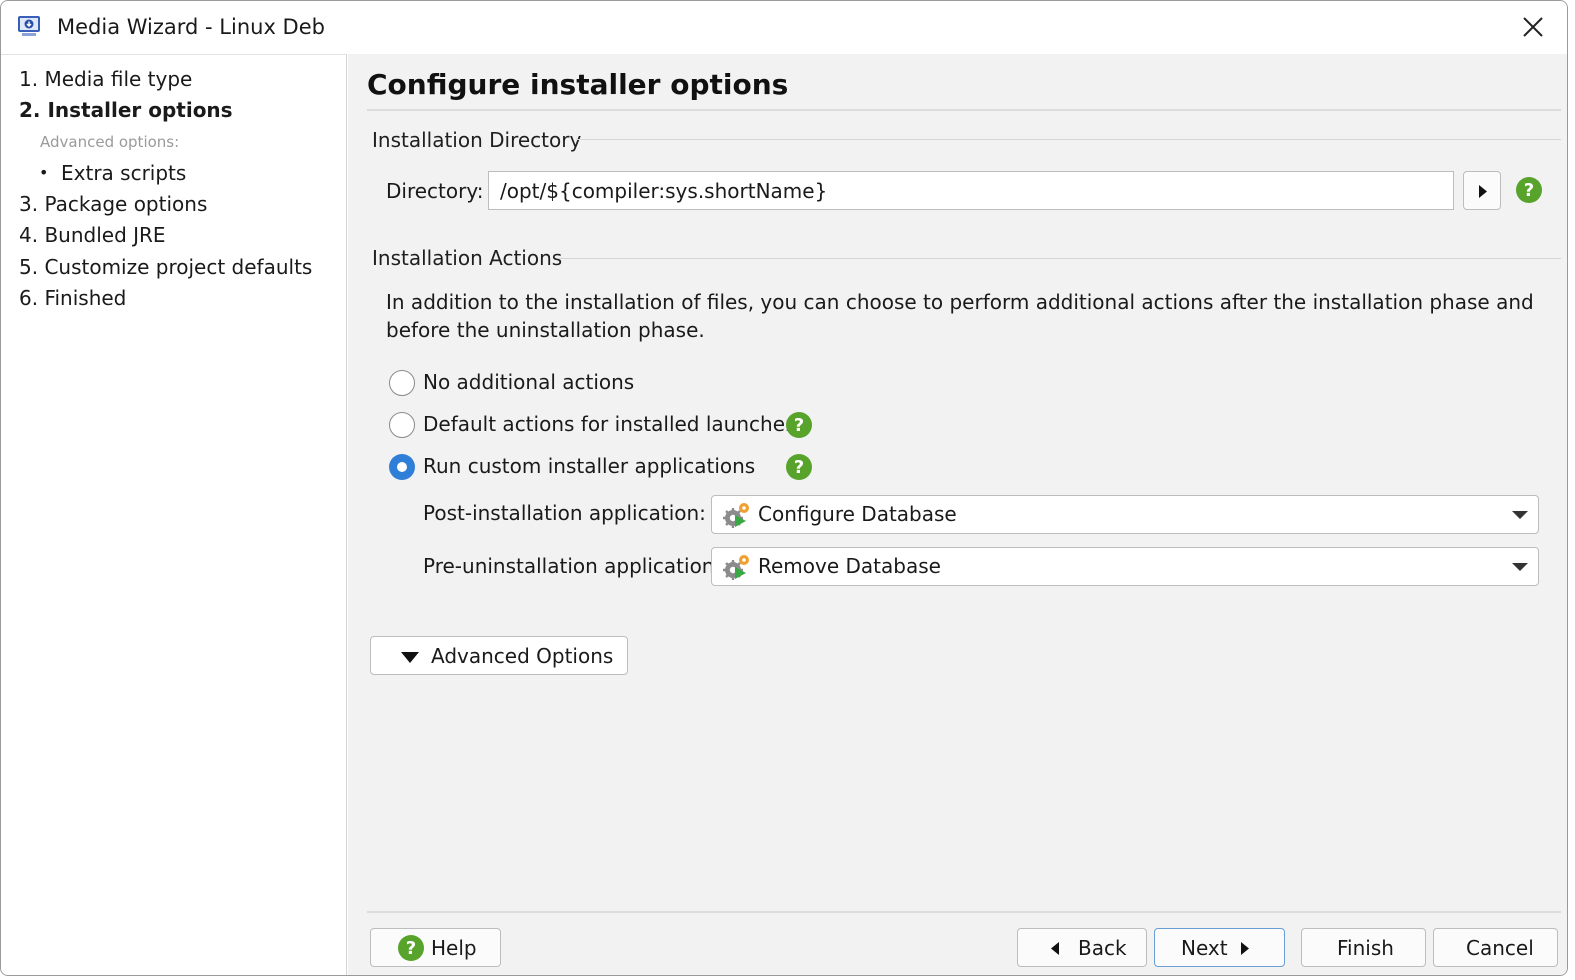 The width and height of the screenshot is (1575, 980). Describe the element at coordinates (1055, 948) in the screenshot. I see `arrow-left-icon` at that location.